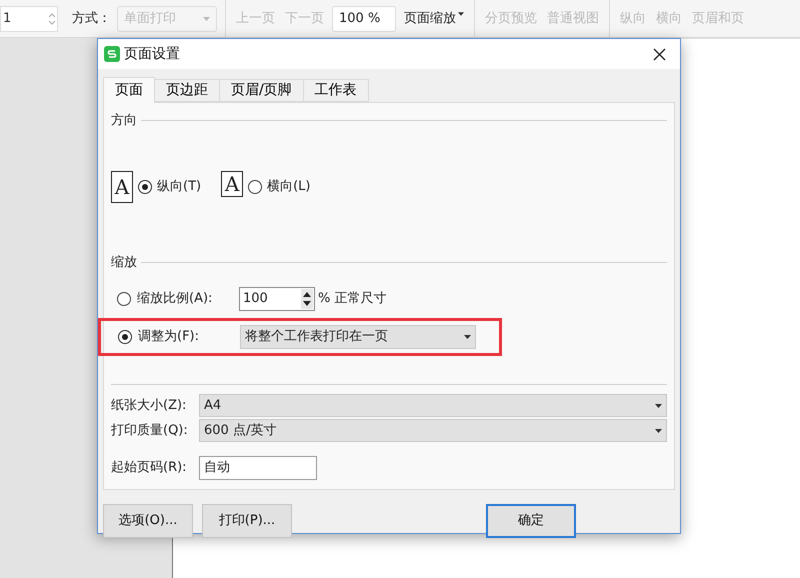 The height and width of the screenshot is (578, 800). I want to click on tab: 页边距, so click(187, 90).